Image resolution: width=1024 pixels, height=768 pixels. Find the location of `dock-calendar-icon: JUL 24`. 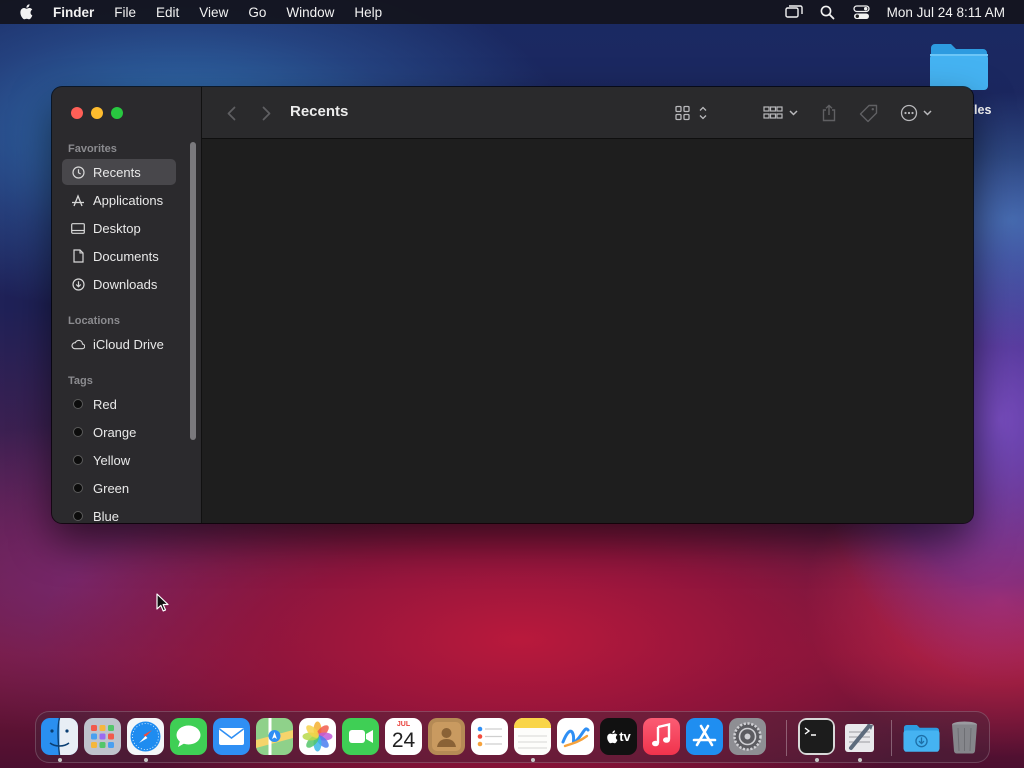

dock-calendar-icon: JUL 24 is located at coordinates (403, 736).